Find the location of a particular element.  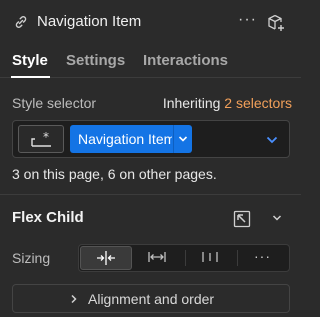

chip-divider is located at coordinates (173, 139).